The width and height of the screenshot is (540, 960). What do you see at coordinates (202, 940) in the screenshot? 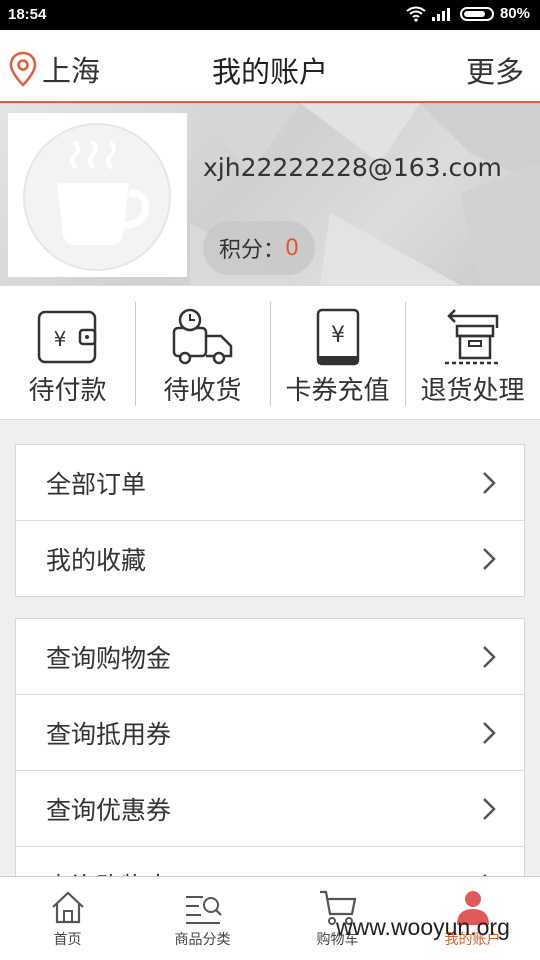
I see `tab-label: 商品分类` at bounding box center [202, 940].